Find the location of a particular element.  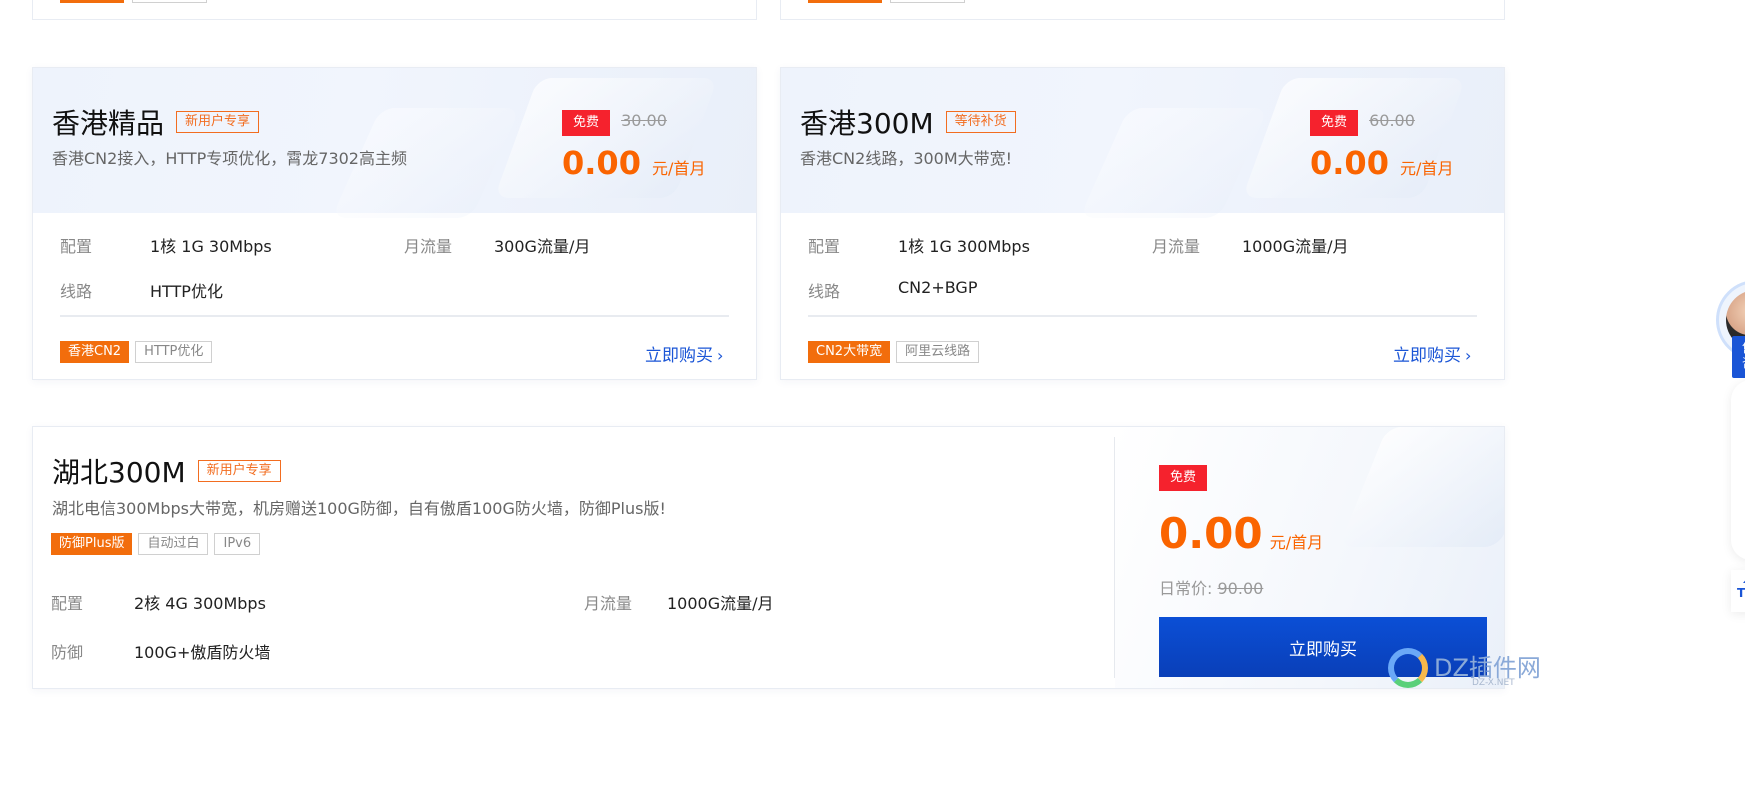

original-price: 30.00 is located at coordinates (644, 120).